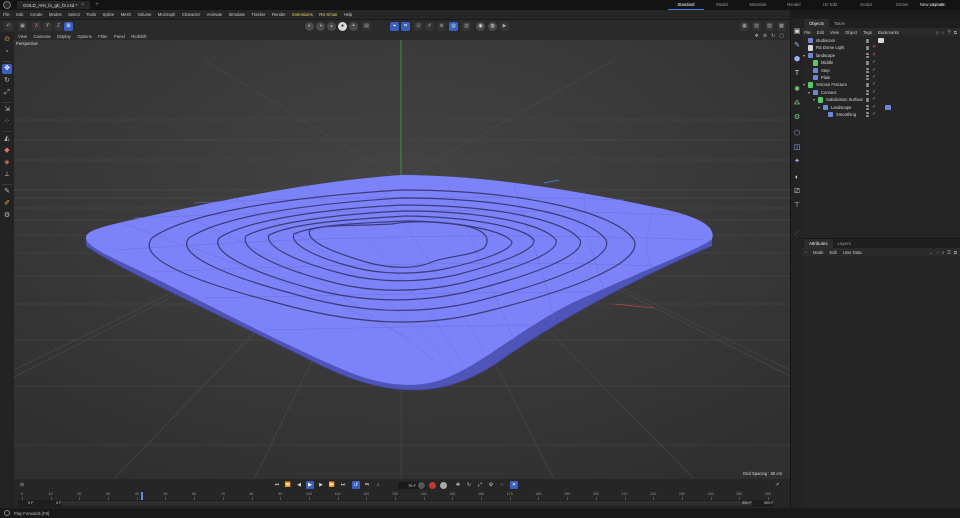 This screenshot has width=960, height=518. Describe the element at coordinates (747, 503) in the screenshot. I see `preview-end-field: 300 F` at that location.